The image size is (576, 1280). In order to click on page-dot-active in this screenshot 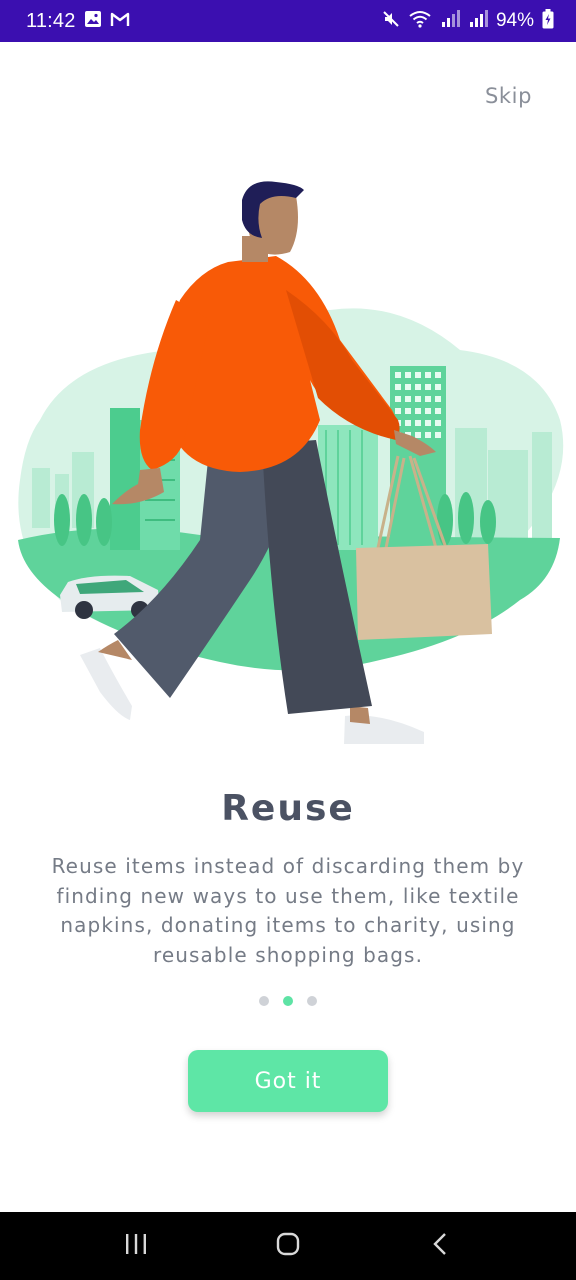, I will do `click(288, 1001)`.